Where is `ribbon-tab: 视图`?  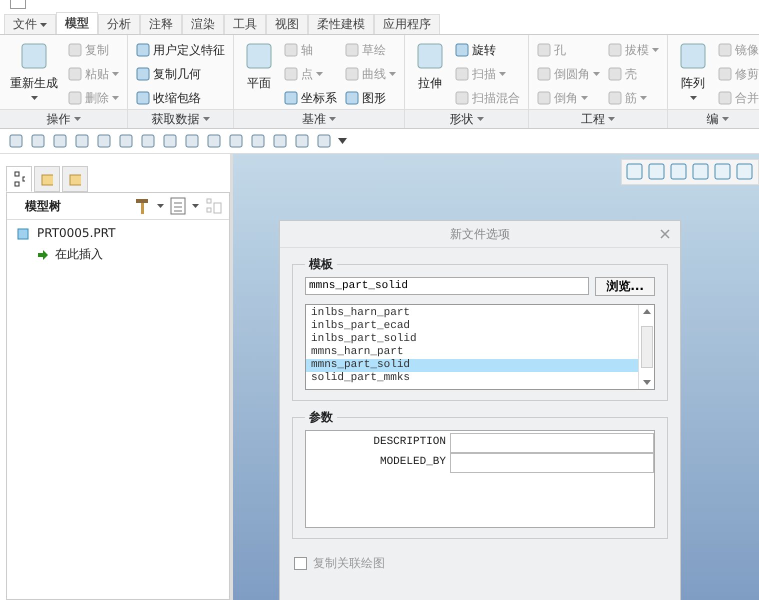 ribbon-tab: 视图 is located at coordinates (287, 24).